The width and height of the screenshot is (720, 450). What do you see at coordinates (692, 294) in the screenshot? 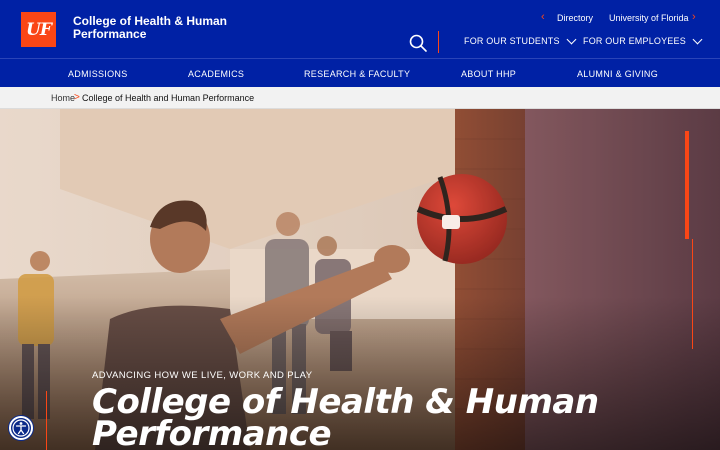
I see `hero-accent-line` at bounding box center [692, 294].